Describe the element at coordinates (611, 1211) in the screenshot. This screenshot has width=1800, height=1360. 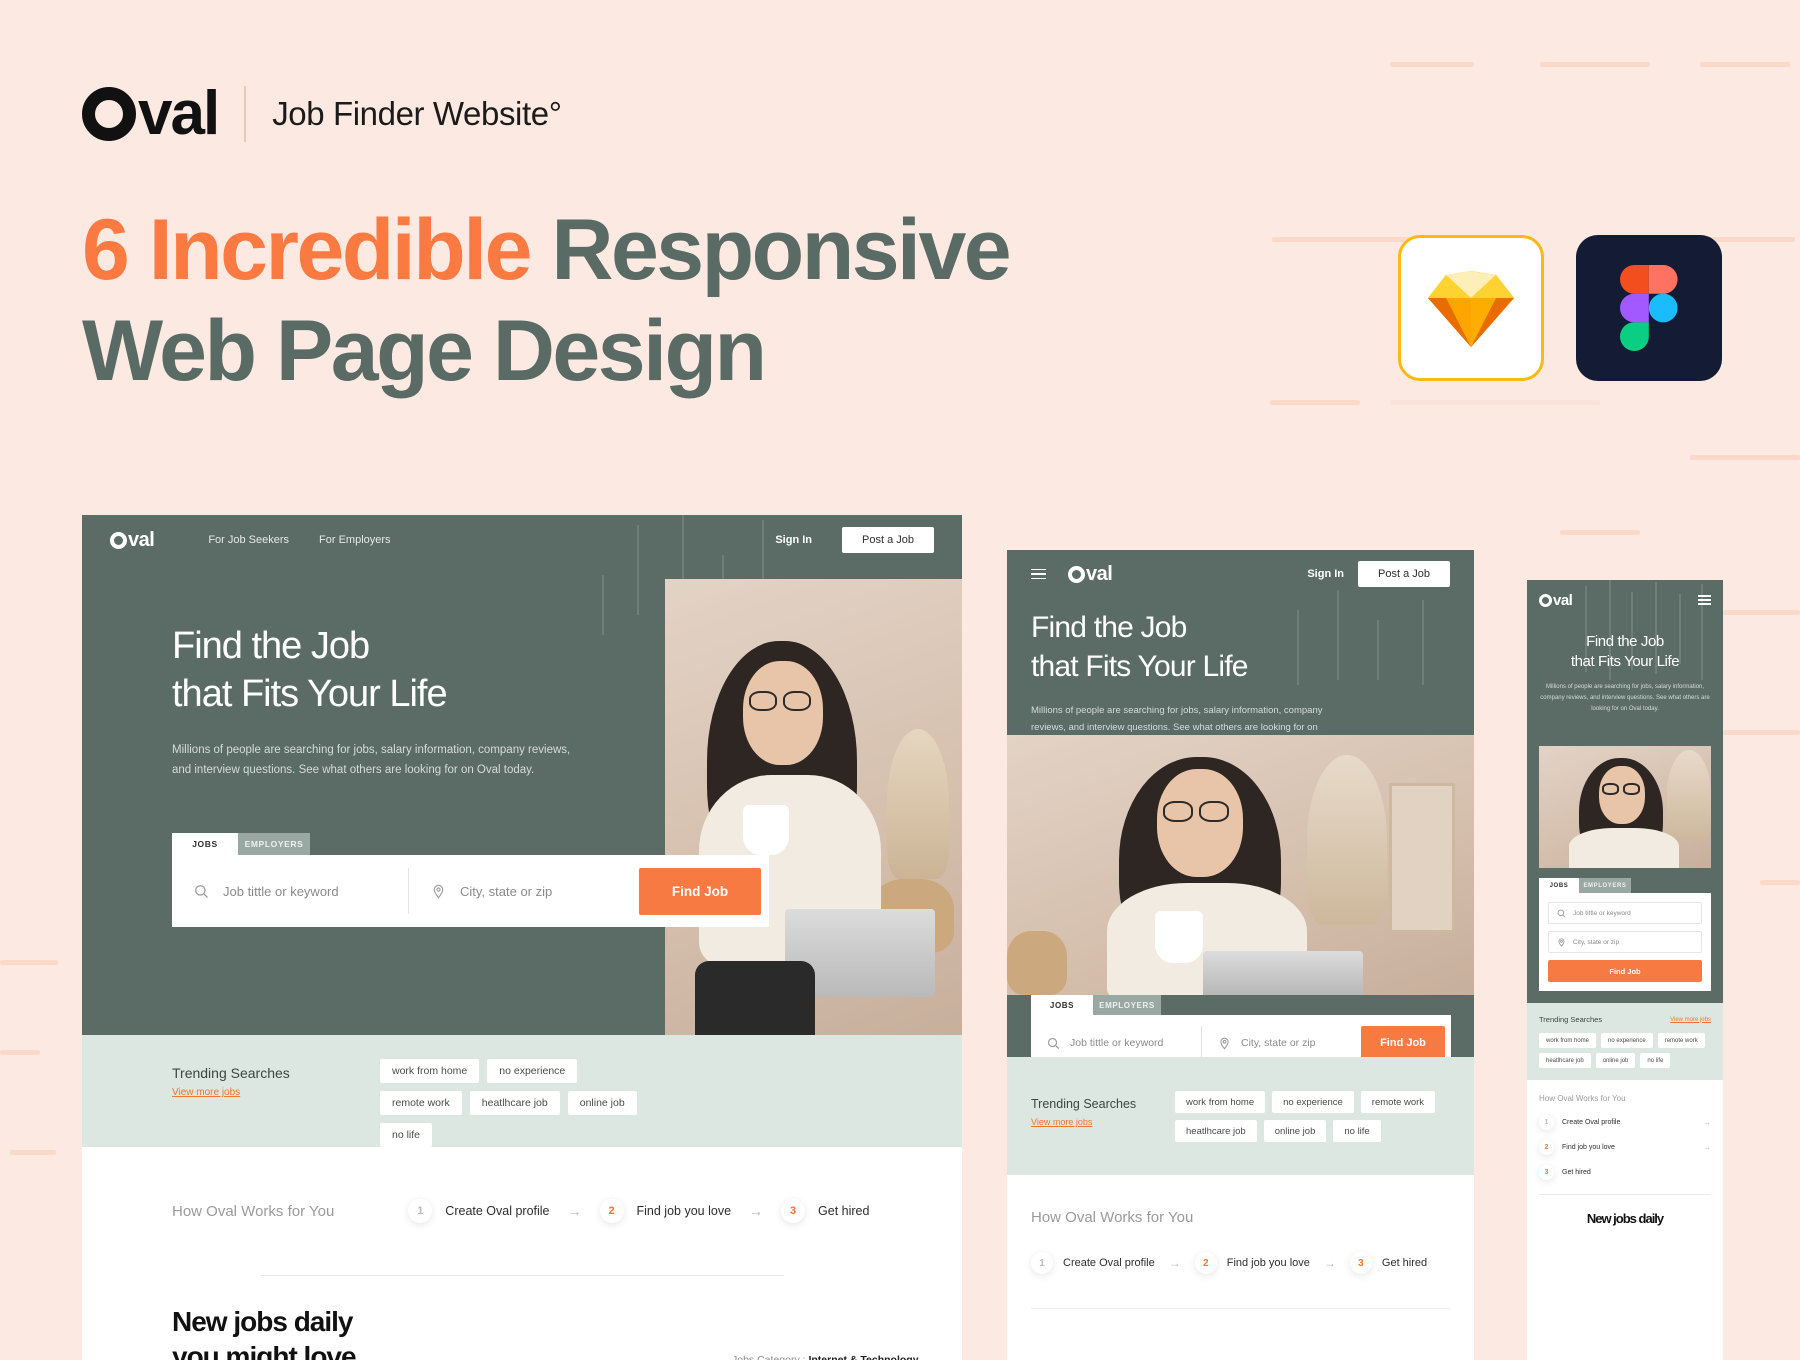
I see `step-number: 2` at that location.